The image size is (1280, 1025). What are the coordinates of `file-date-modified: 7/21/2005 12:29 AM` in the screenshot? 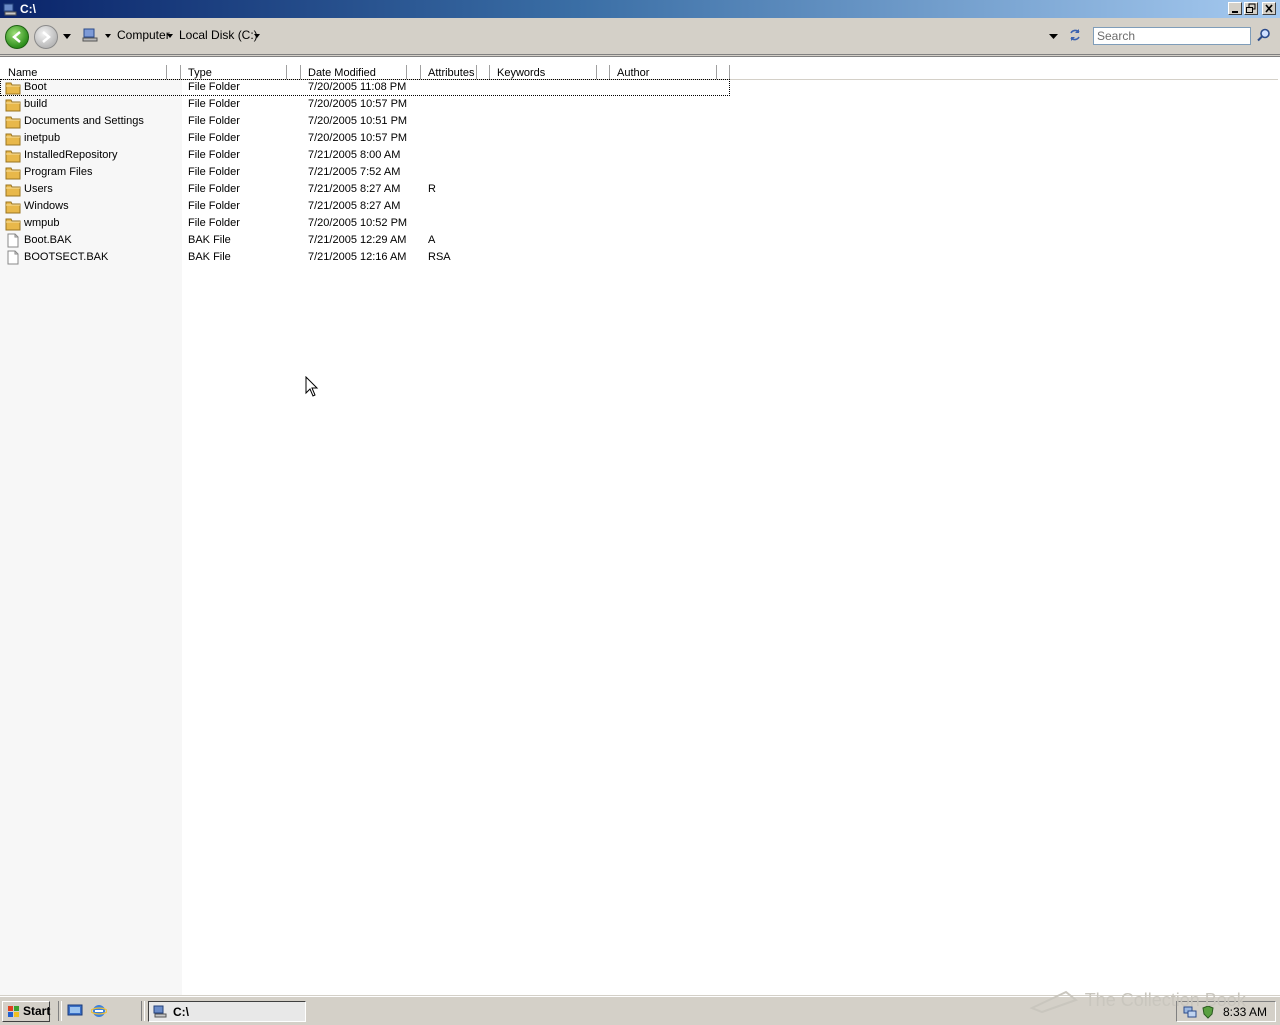 It's located at (357, 240).